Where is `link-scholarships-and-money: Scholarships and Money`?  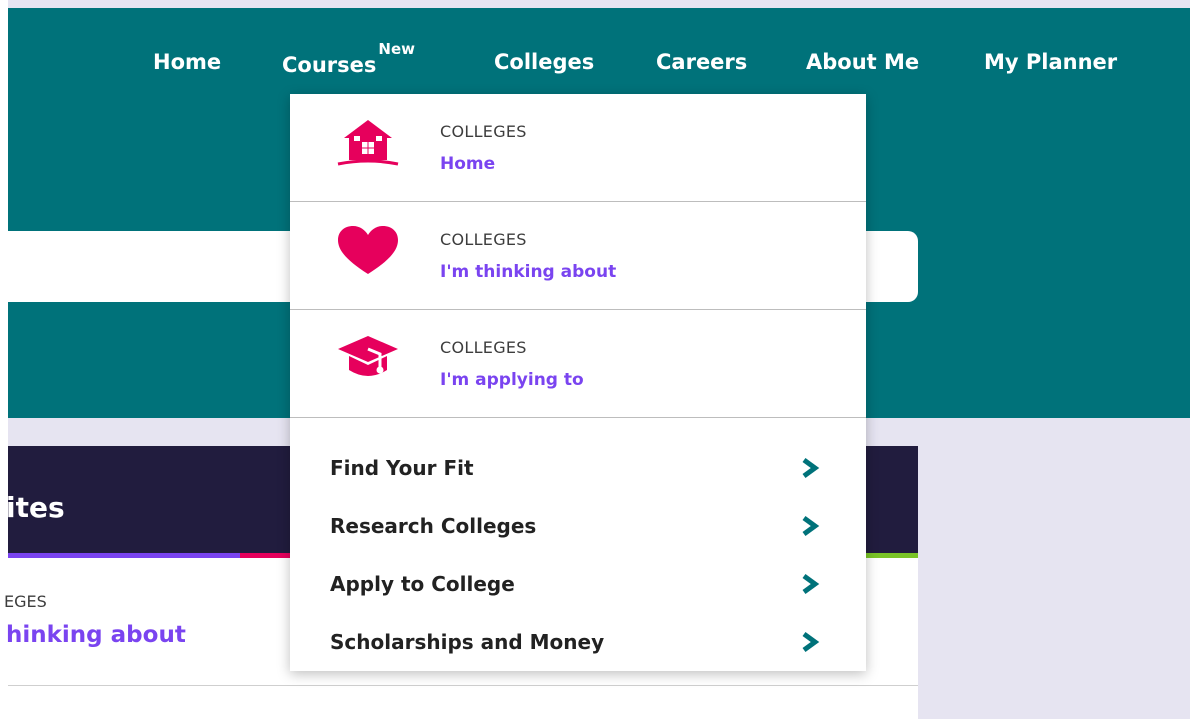
link-scholarships-and-money: Scholarships and Money is located at coordinates (580, 641).